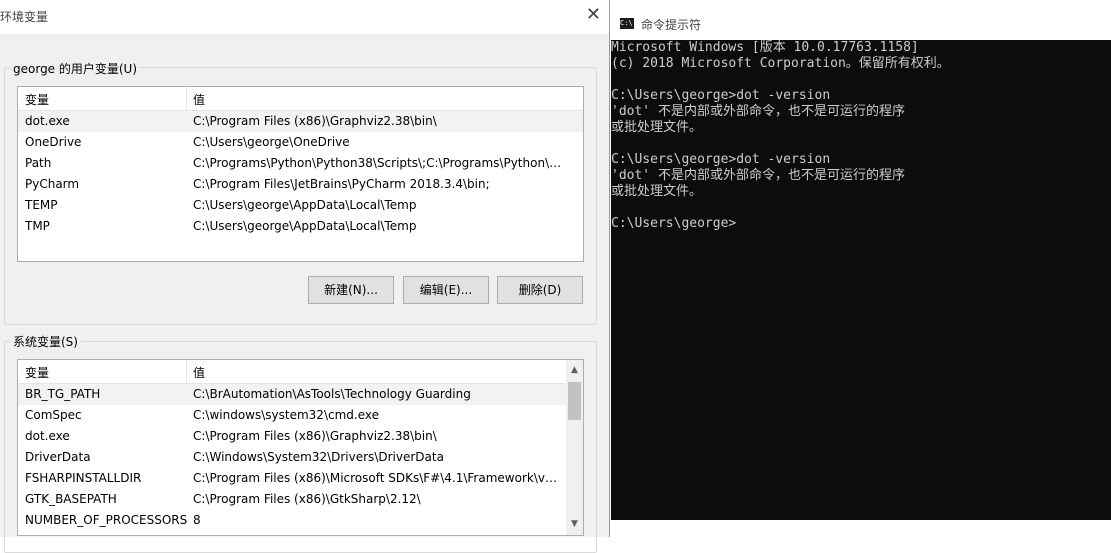 Image resolution: width=1111 pixels, height=553 pixels. Describe the element at coordinates (53, 415) in the screenshot. I see `variable-name: ComSpec` at that location.